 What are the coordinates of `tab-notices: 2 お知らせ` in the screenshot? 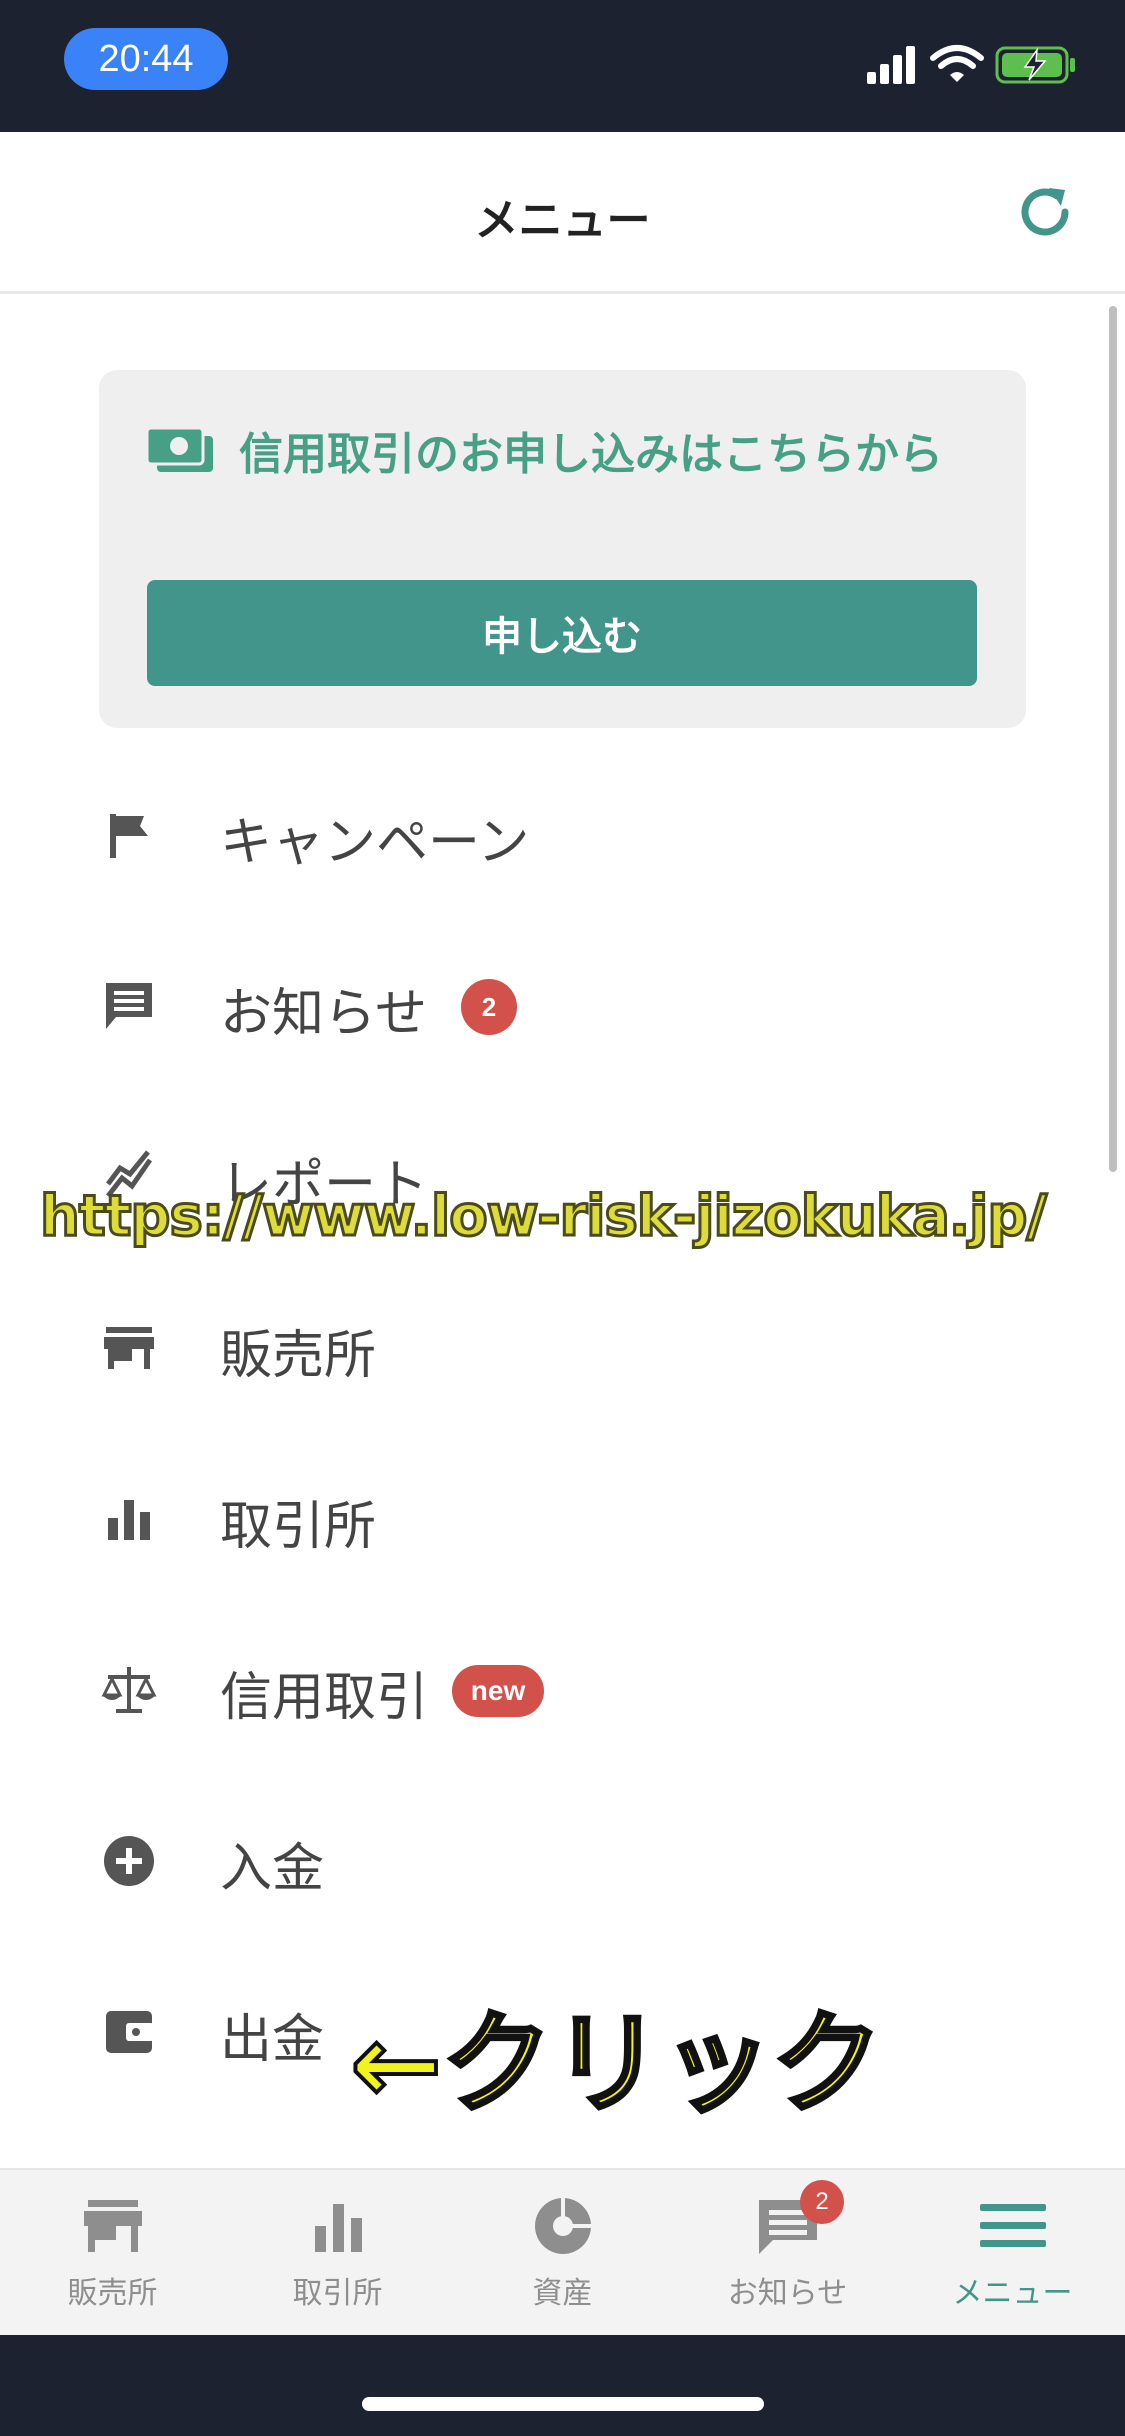 It's located at (787, 2253).